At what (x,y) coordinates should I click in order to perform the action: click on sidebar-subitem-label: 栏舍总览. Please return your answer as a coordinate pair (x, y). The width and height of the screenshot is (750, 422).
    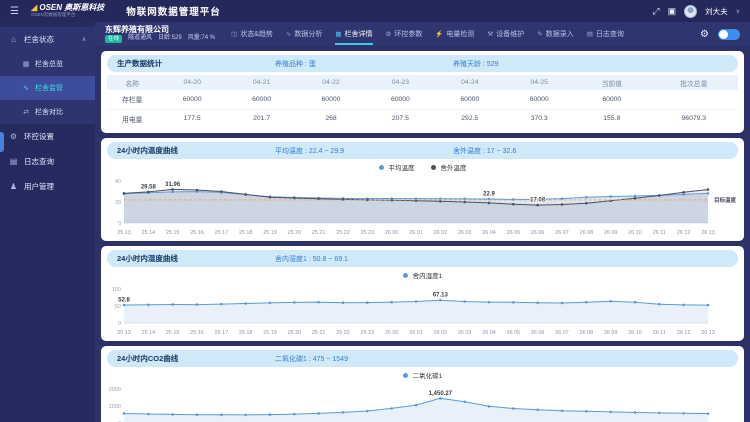
    Looking at the image, I should click on (49, 64).